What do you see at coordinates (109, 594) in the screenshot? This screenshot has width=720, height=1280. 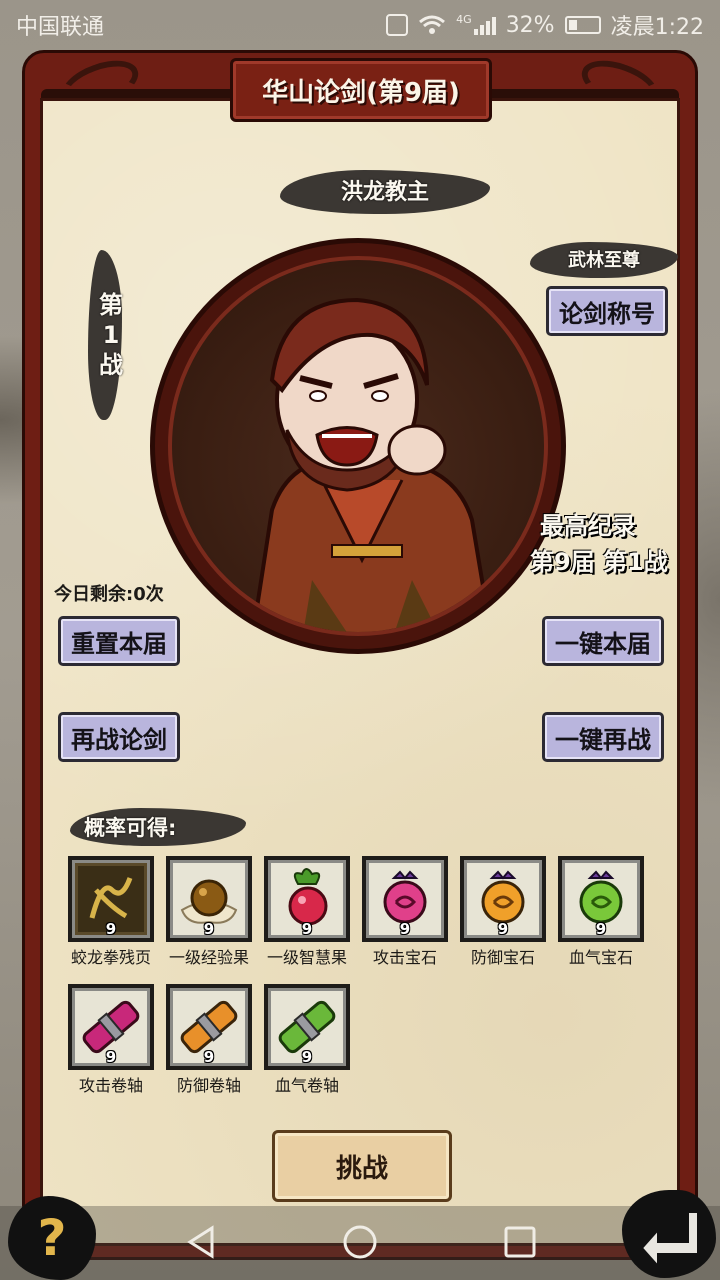 I see `remaining-attempts: 今日剩余:0次` at bounding box center [109, 594].